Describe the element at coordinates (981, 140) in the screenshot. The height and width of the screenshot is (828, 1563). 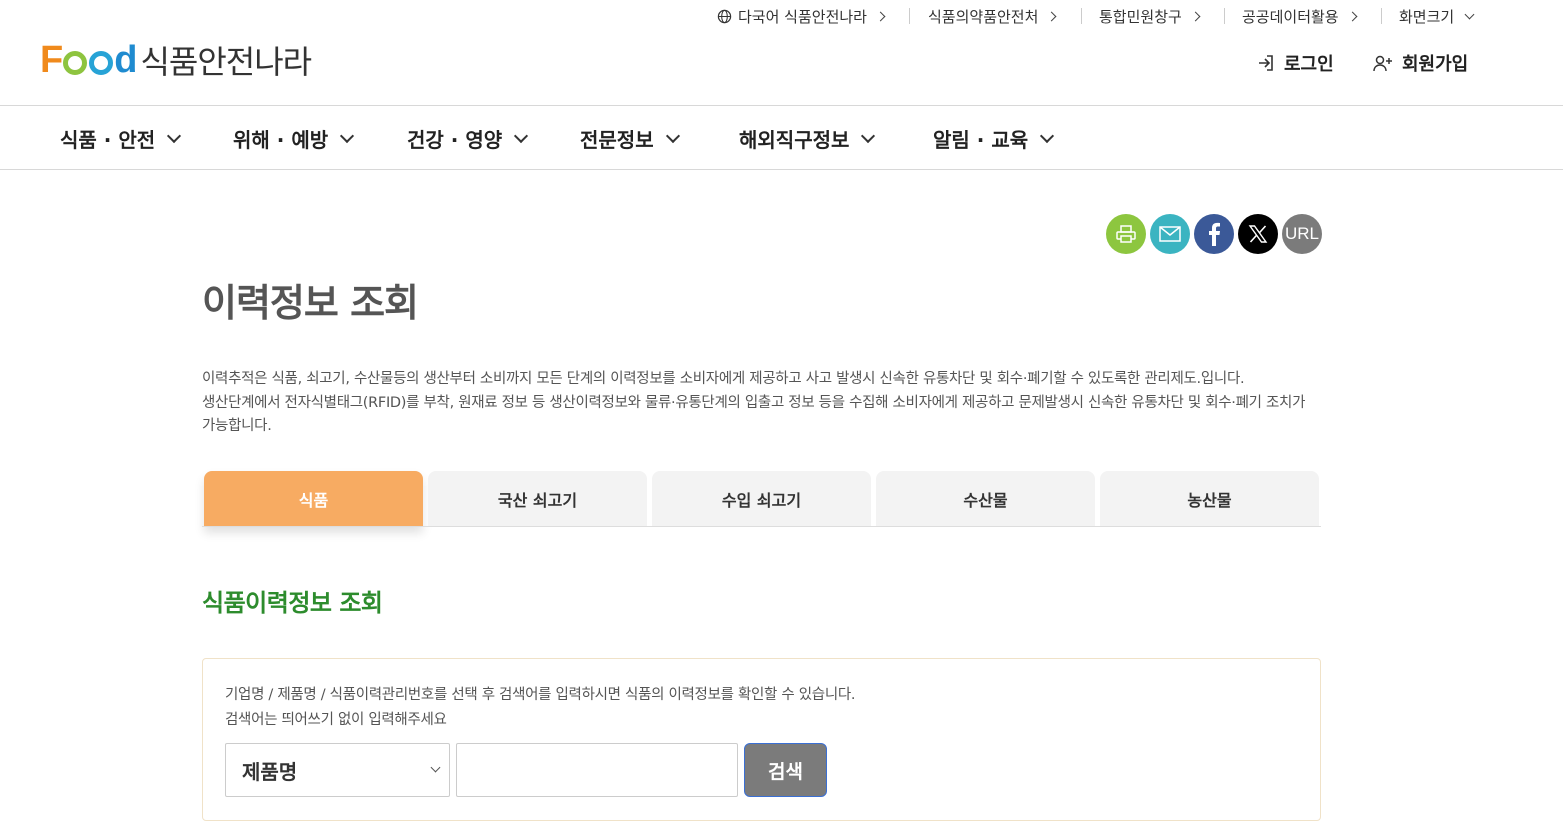
I see `gnb-label: 알림 · 교육` at that location.